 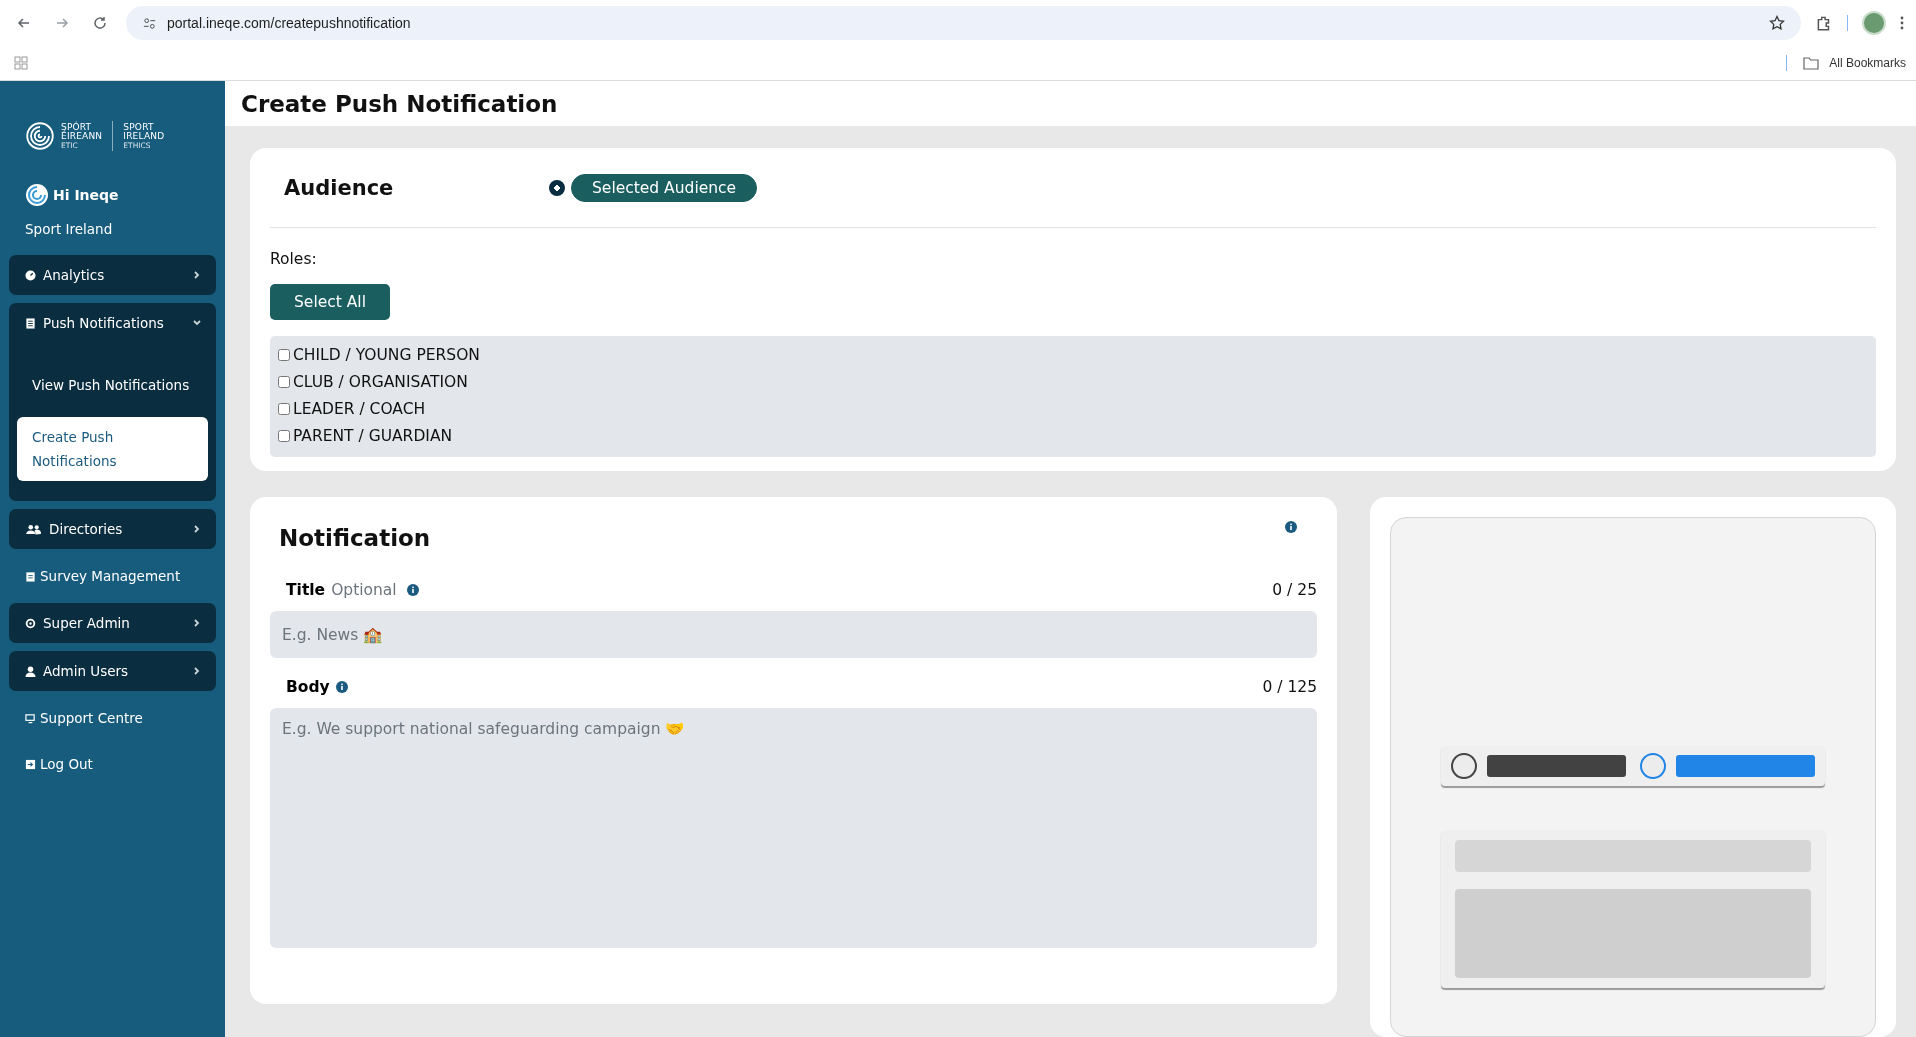 I want to click on gear-icon, so click(x=30, y=623).